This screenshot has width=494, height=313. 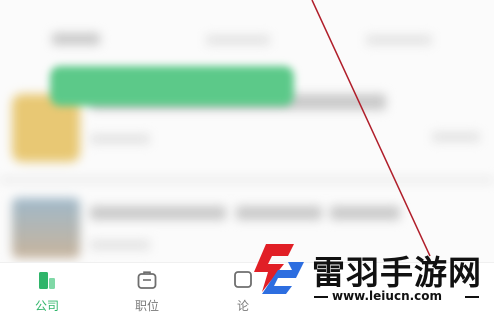 I want to click on tab-jobs: 职位, so click(x=147, y=288).